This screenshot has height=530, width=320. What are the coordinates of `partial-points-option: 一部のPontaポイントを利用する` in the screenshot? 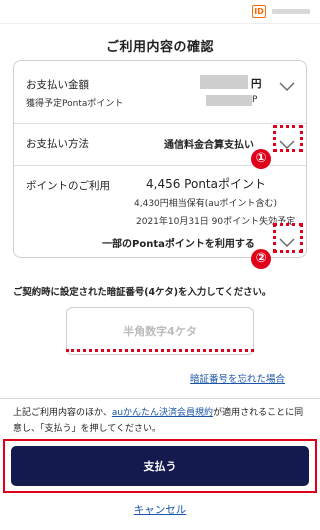 It's located at (178, 242).